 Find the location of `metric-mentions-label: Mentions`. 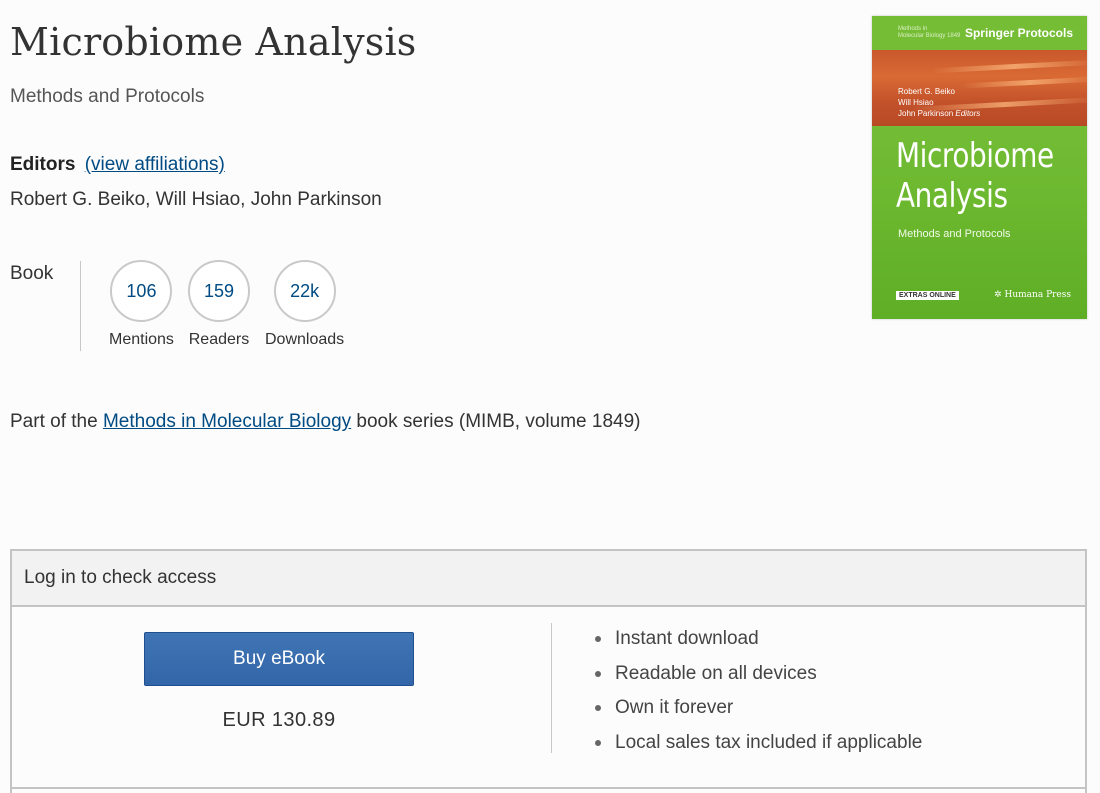

metric-mentions-label: Mentions is located at coordinates (141, 339).